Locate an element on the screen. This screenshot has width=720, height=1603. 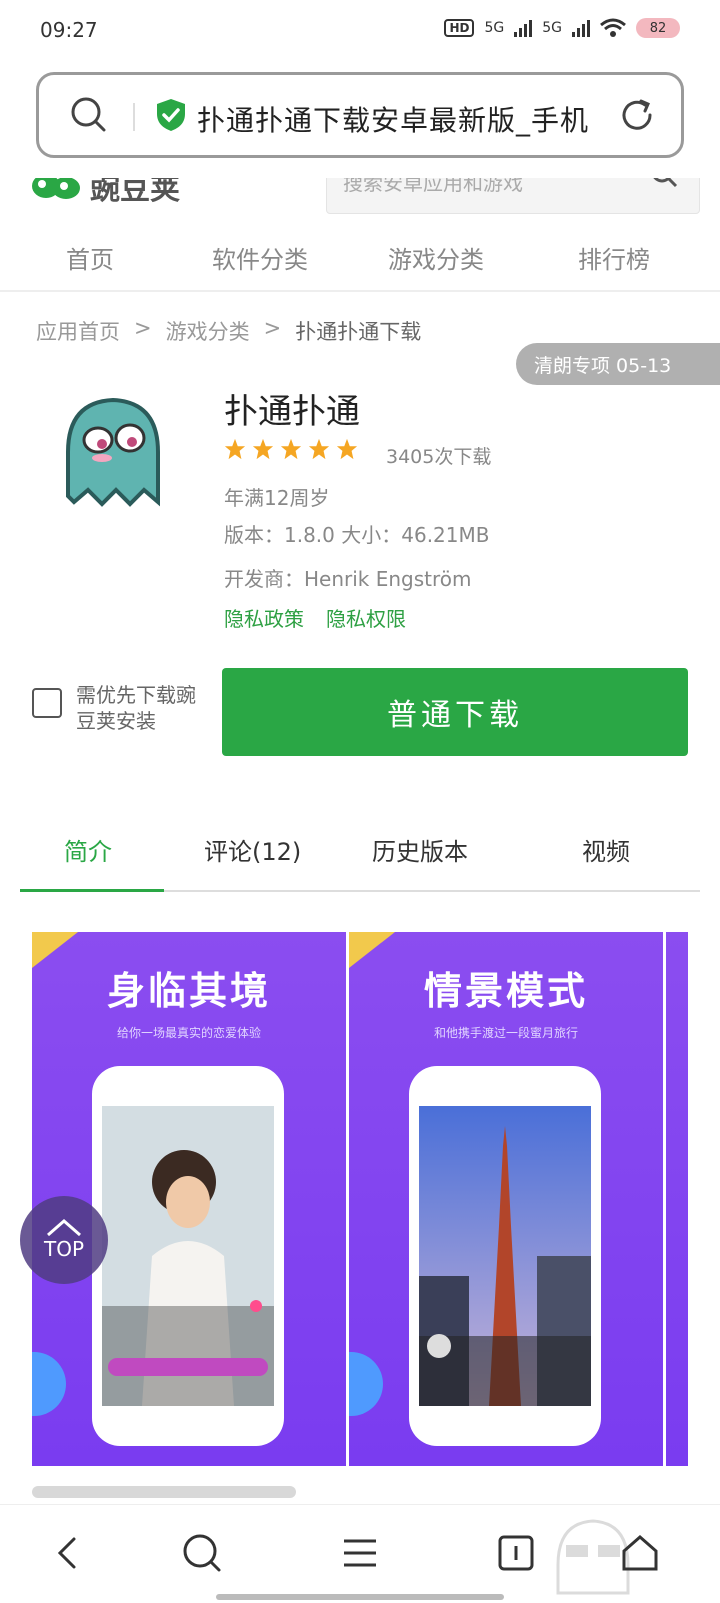
back-icon is located at coordinates (68, 1553).